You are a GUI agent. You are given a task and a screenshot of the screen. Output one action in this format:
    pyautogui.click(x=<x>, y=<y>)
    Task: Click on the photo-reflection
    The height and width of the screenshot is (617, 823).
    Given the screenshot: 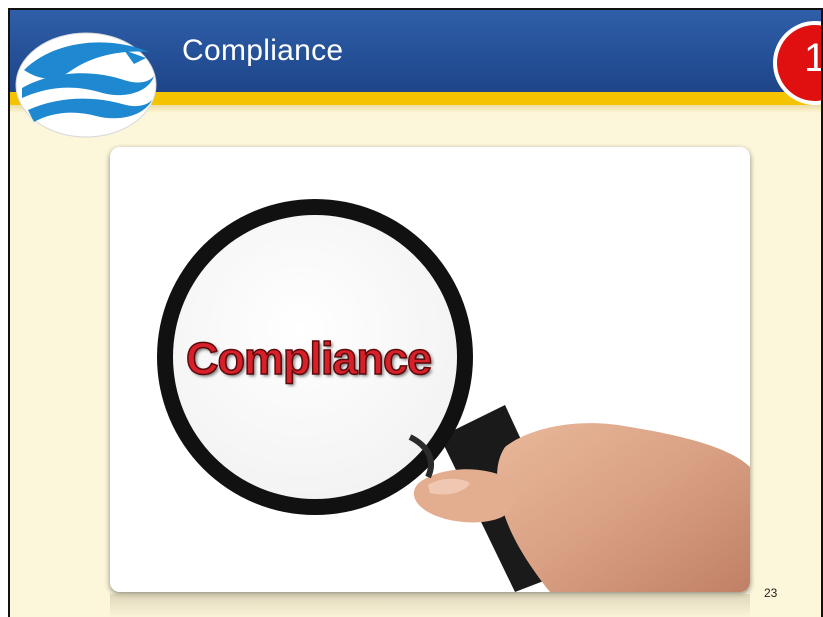 What is the action you would take?
    pyautogui.click(x=430, y=605)
    